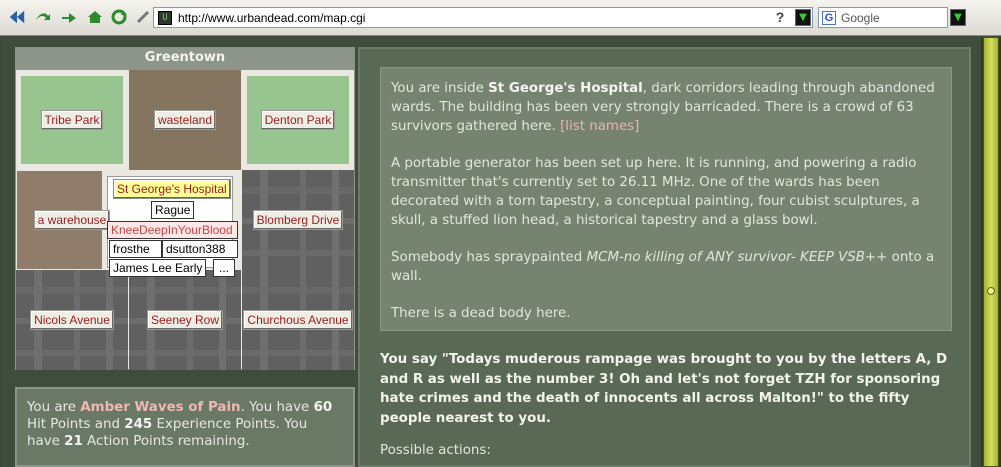 The image size is (1001, 467). What do you see at coordinates (780, 17) in the screenshot?
I see `help-icon: ?` at bounding box center [780, 17].